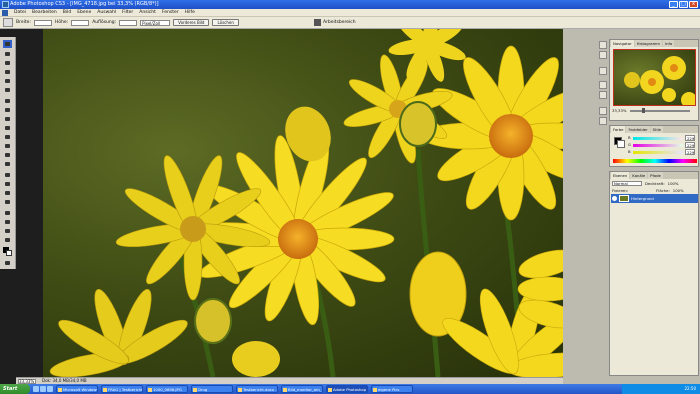 The width and height of the screenshot is (700, 394). I want to click on start-button: Start, so click(15, 389).